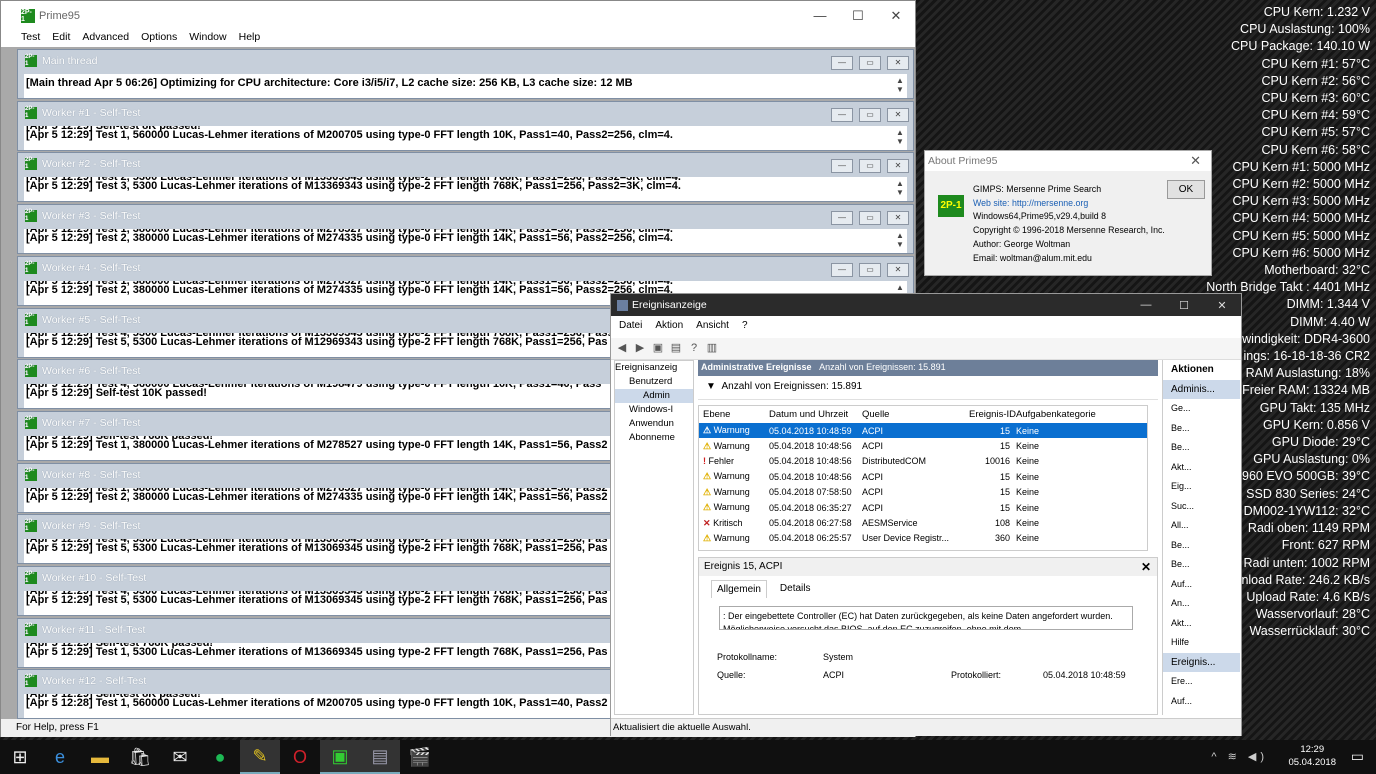 This screenshot has height=774, width=1376. I want to click on about-title: About Prime95, so click(1068, 161).